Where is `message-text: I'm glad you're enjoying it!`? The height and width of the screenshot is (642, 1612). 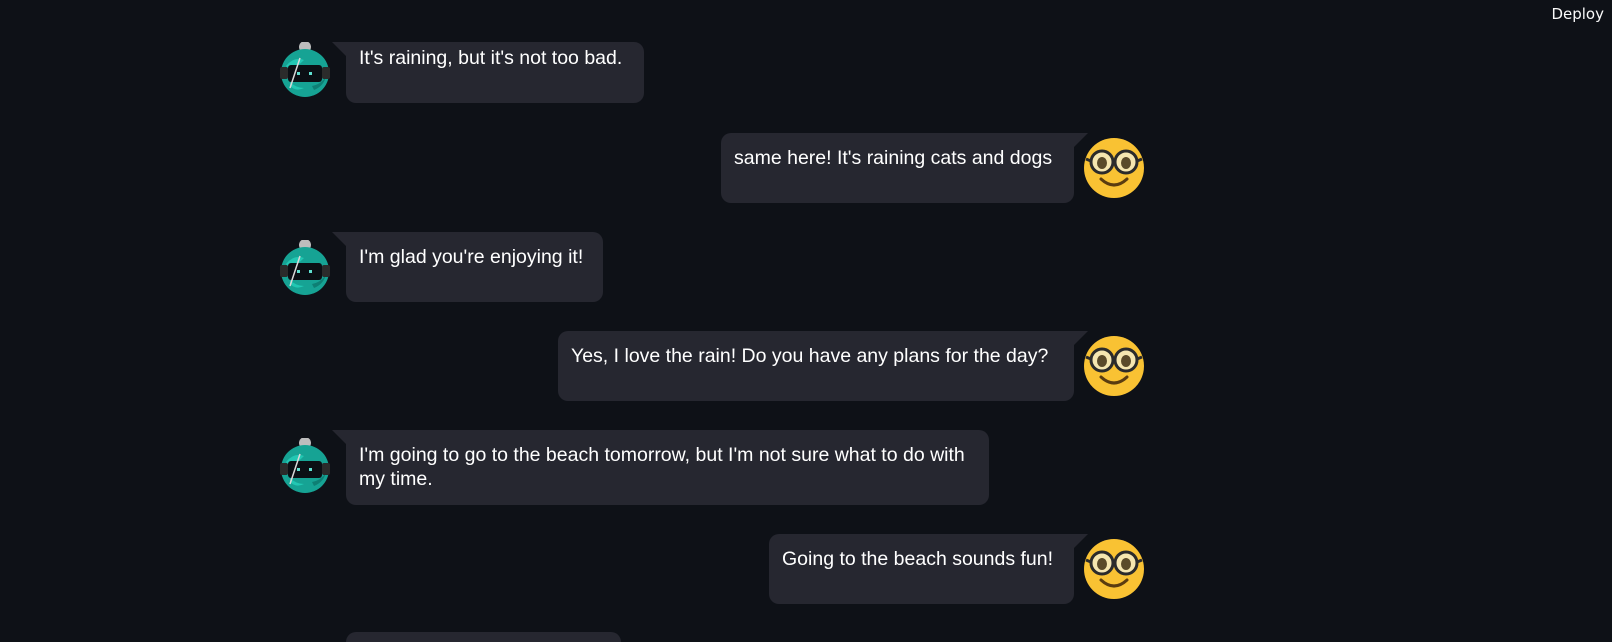 message-text: I'm glad you're enjoying it! is located at coordinates (471, 257).